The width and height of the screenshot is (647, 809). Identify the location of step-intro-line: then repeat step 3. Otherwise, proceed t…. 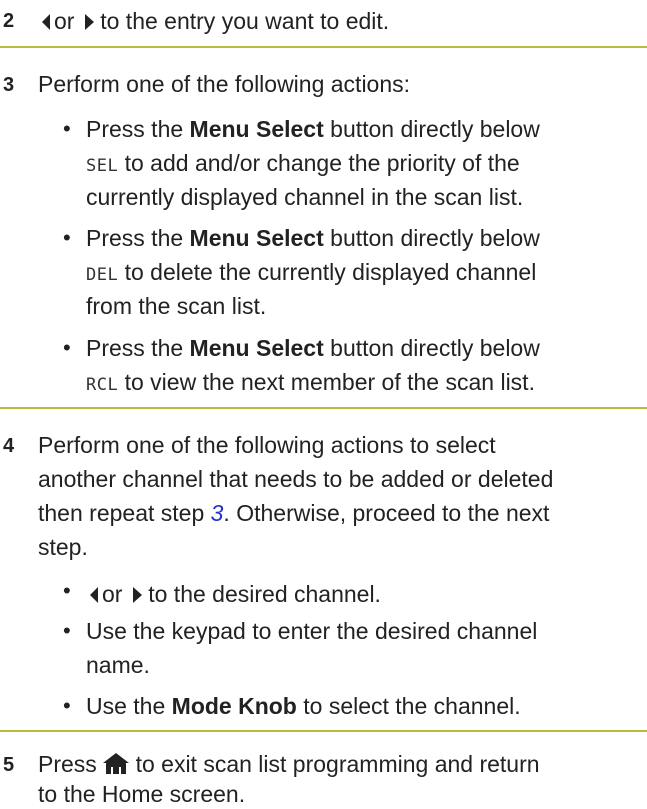
(294, 513).